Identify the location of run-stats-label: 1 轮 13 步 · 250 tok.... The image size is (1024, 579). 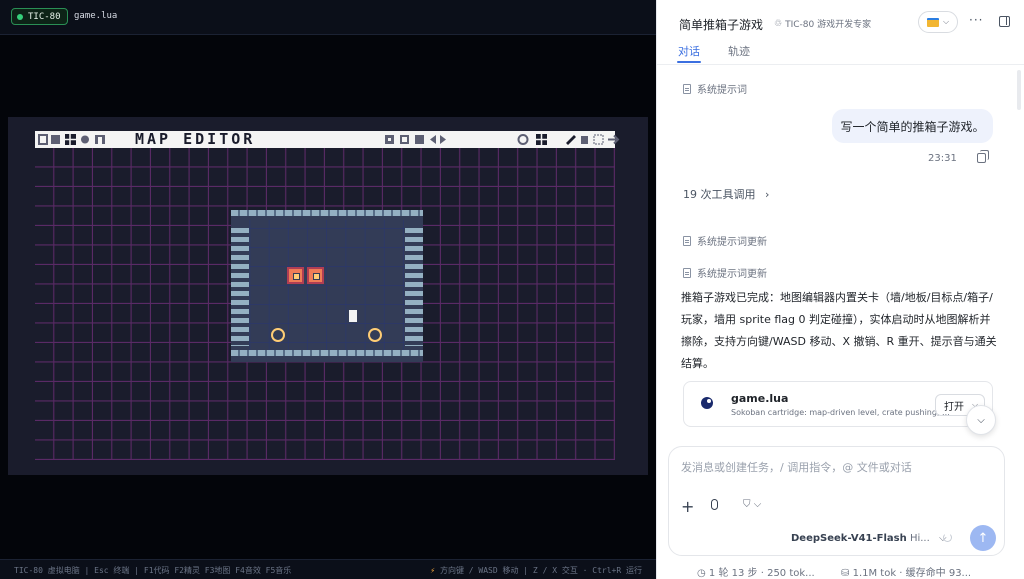
(761, 573).